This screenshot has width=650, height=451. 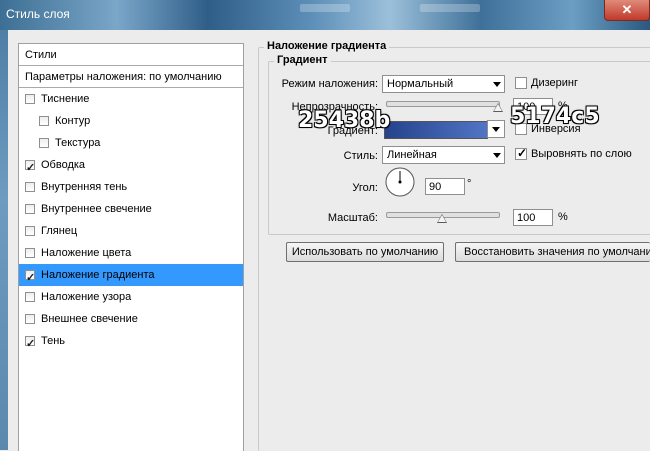 I want to click on scale-unit: %, so click(x=563, y=217).